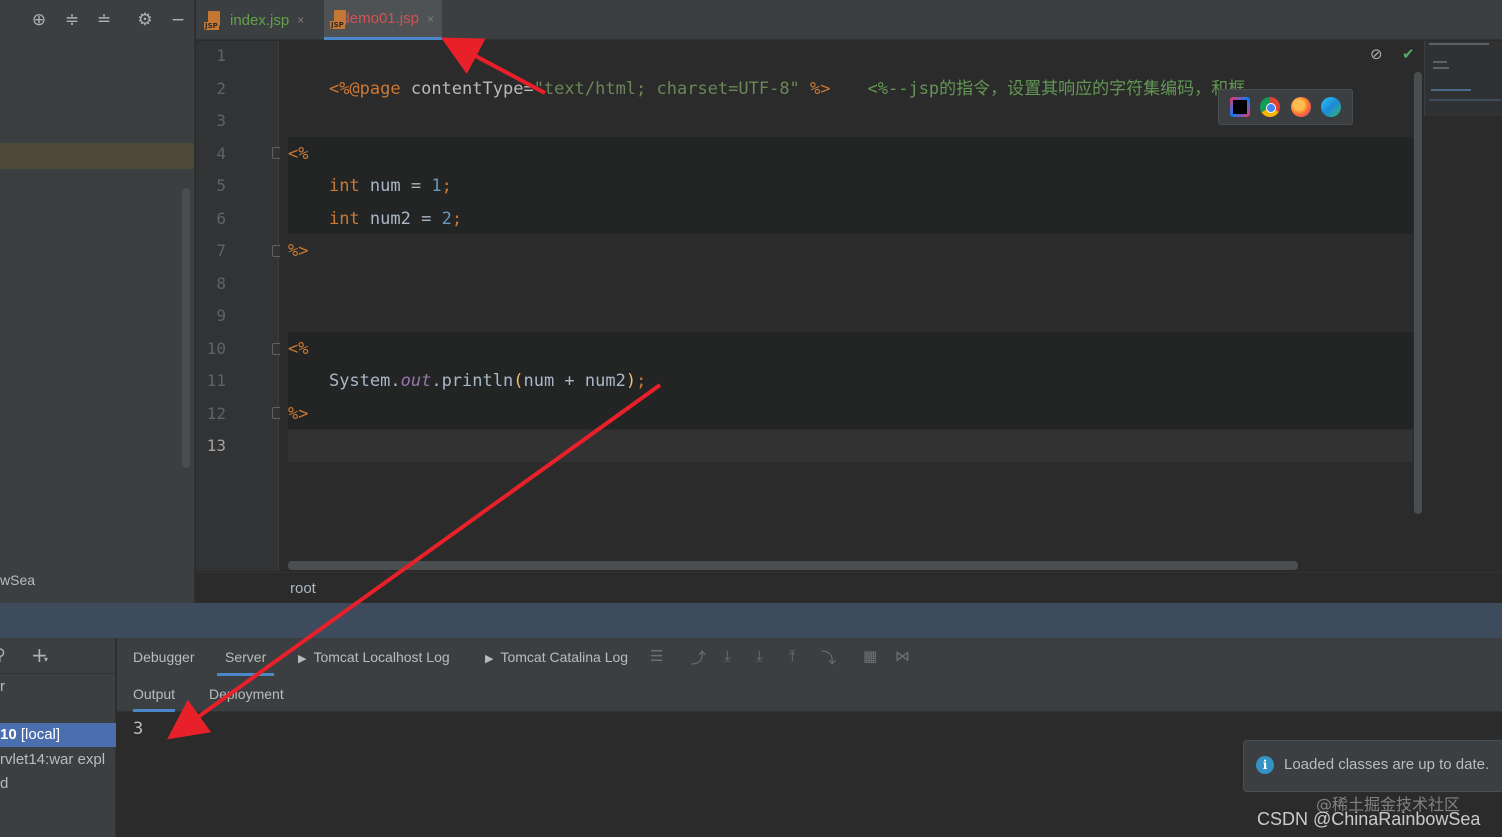  What do you see at coordinates (38, 734) in the screenshot?
I see `server-location: [local]` at bounding box center [38, 734].